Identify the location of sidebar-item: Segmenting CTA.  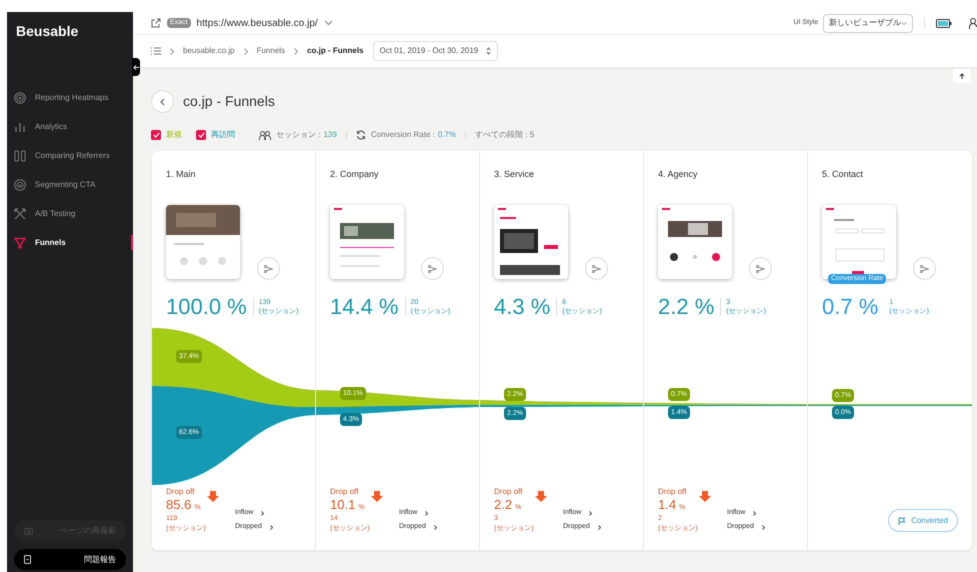
(70, 184).